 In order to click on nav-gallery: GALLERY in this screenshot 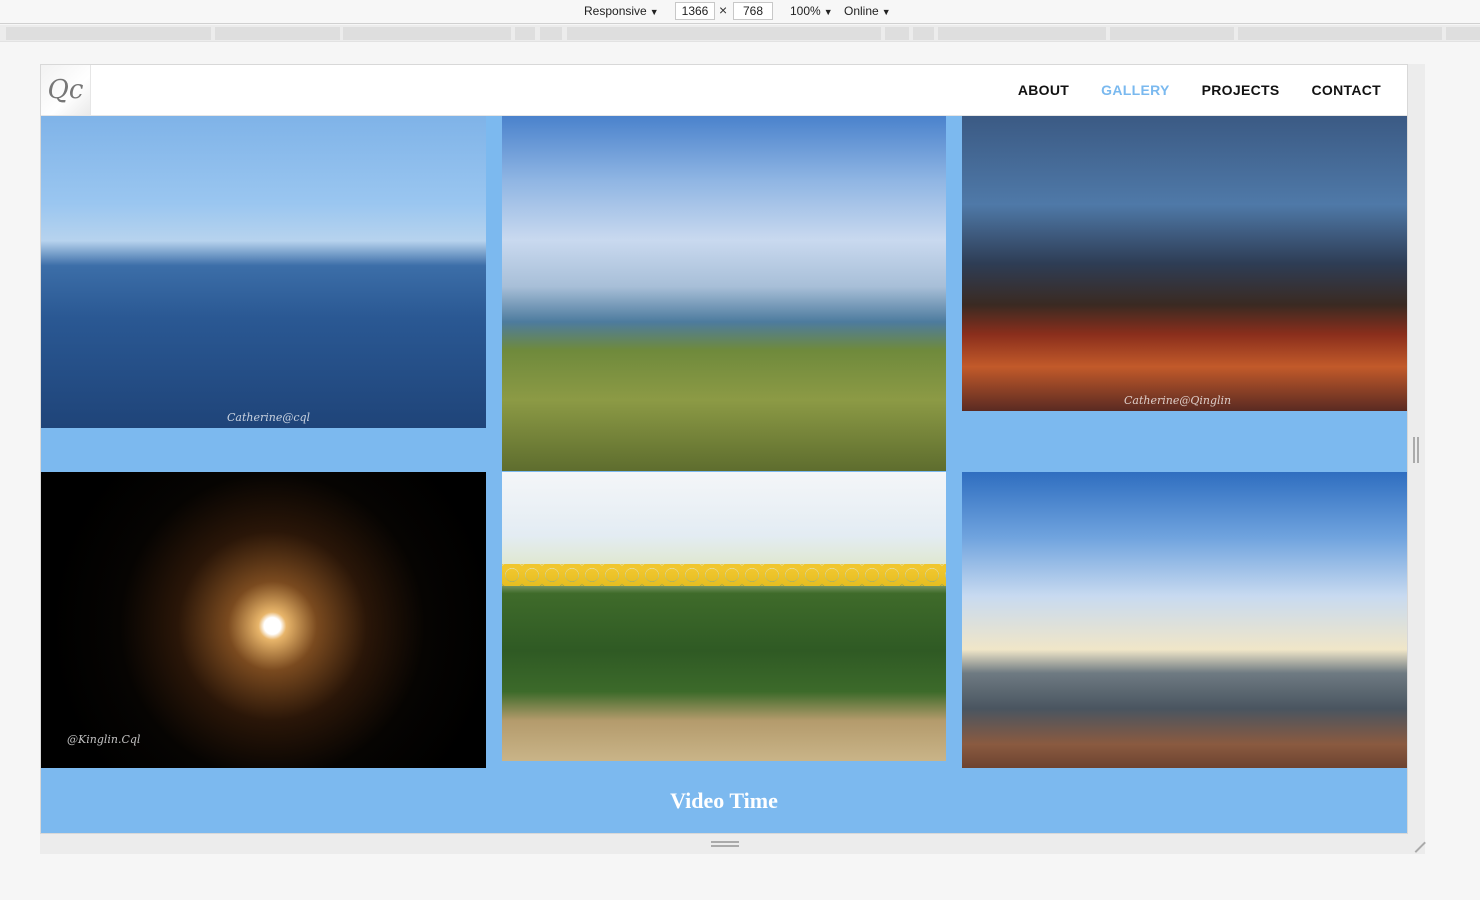, I will do `click(1135, 90)`.